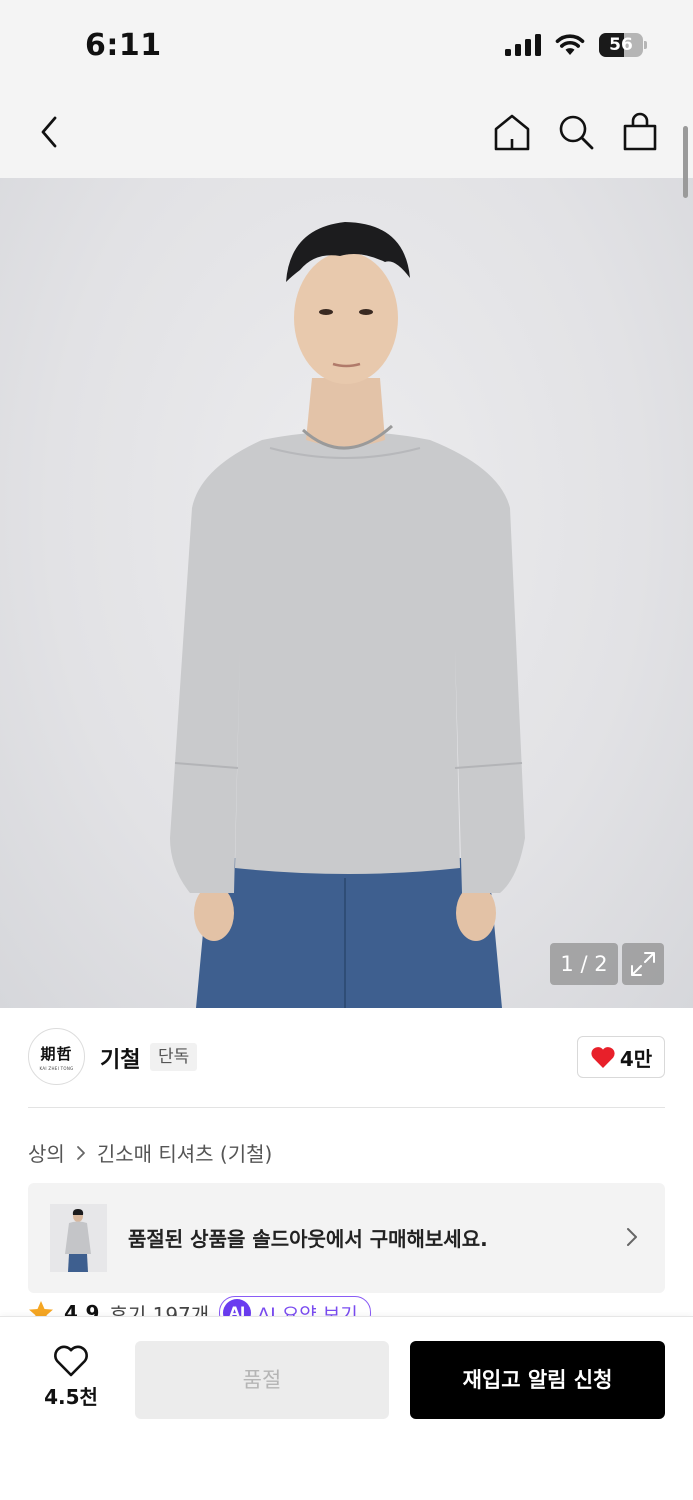 This screenshot has width=693, height=1500. I want to click on battery-icon: 56, so click(623, 45).